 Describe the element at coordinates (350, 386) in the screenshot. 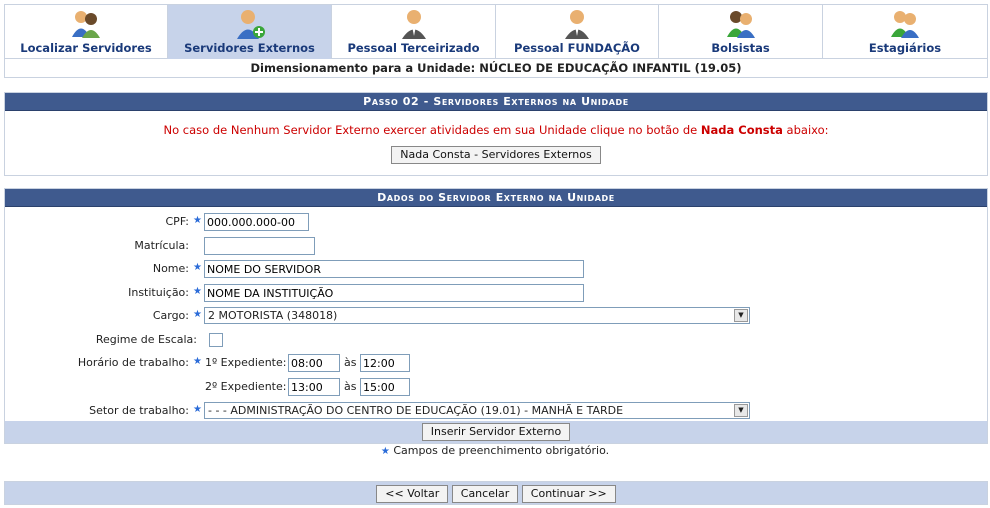

I see `exp2-sep: às` at that location.